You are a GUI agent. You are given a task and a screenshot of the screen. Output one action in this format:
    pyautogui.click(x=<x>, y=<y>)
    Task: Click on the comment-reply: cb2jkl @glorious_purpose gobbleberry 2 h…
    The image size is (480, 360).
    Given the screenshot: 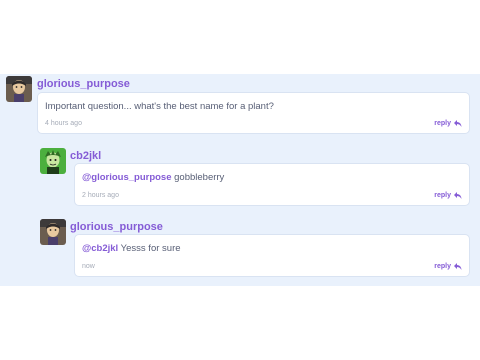 What is the action you would take?
    pyautogui.click(x=255, y=178)
    